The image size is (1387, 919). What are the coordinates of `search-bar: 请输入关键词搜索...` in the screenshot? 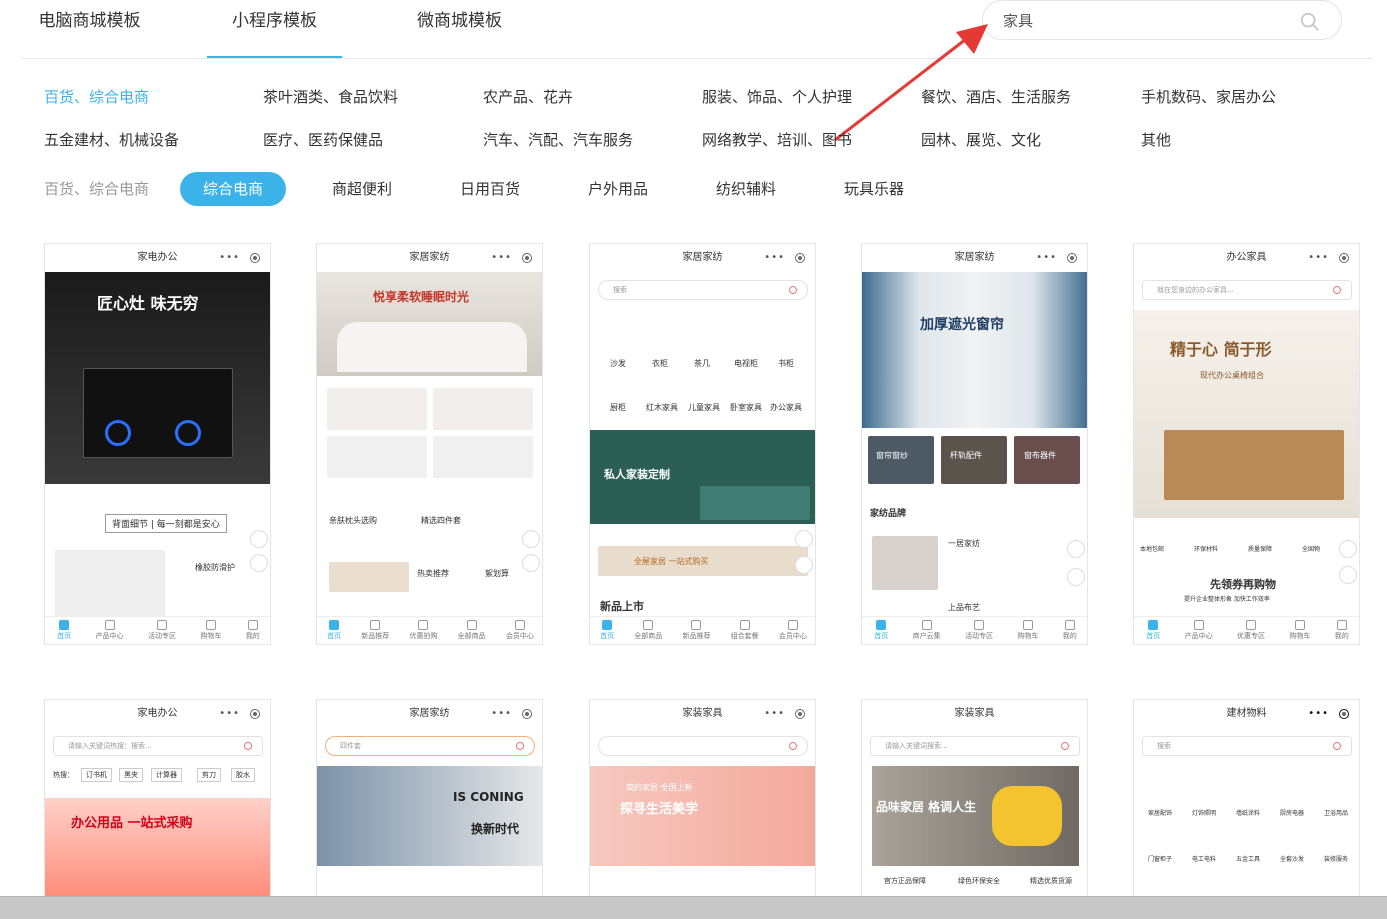 It's located at (975, 746).